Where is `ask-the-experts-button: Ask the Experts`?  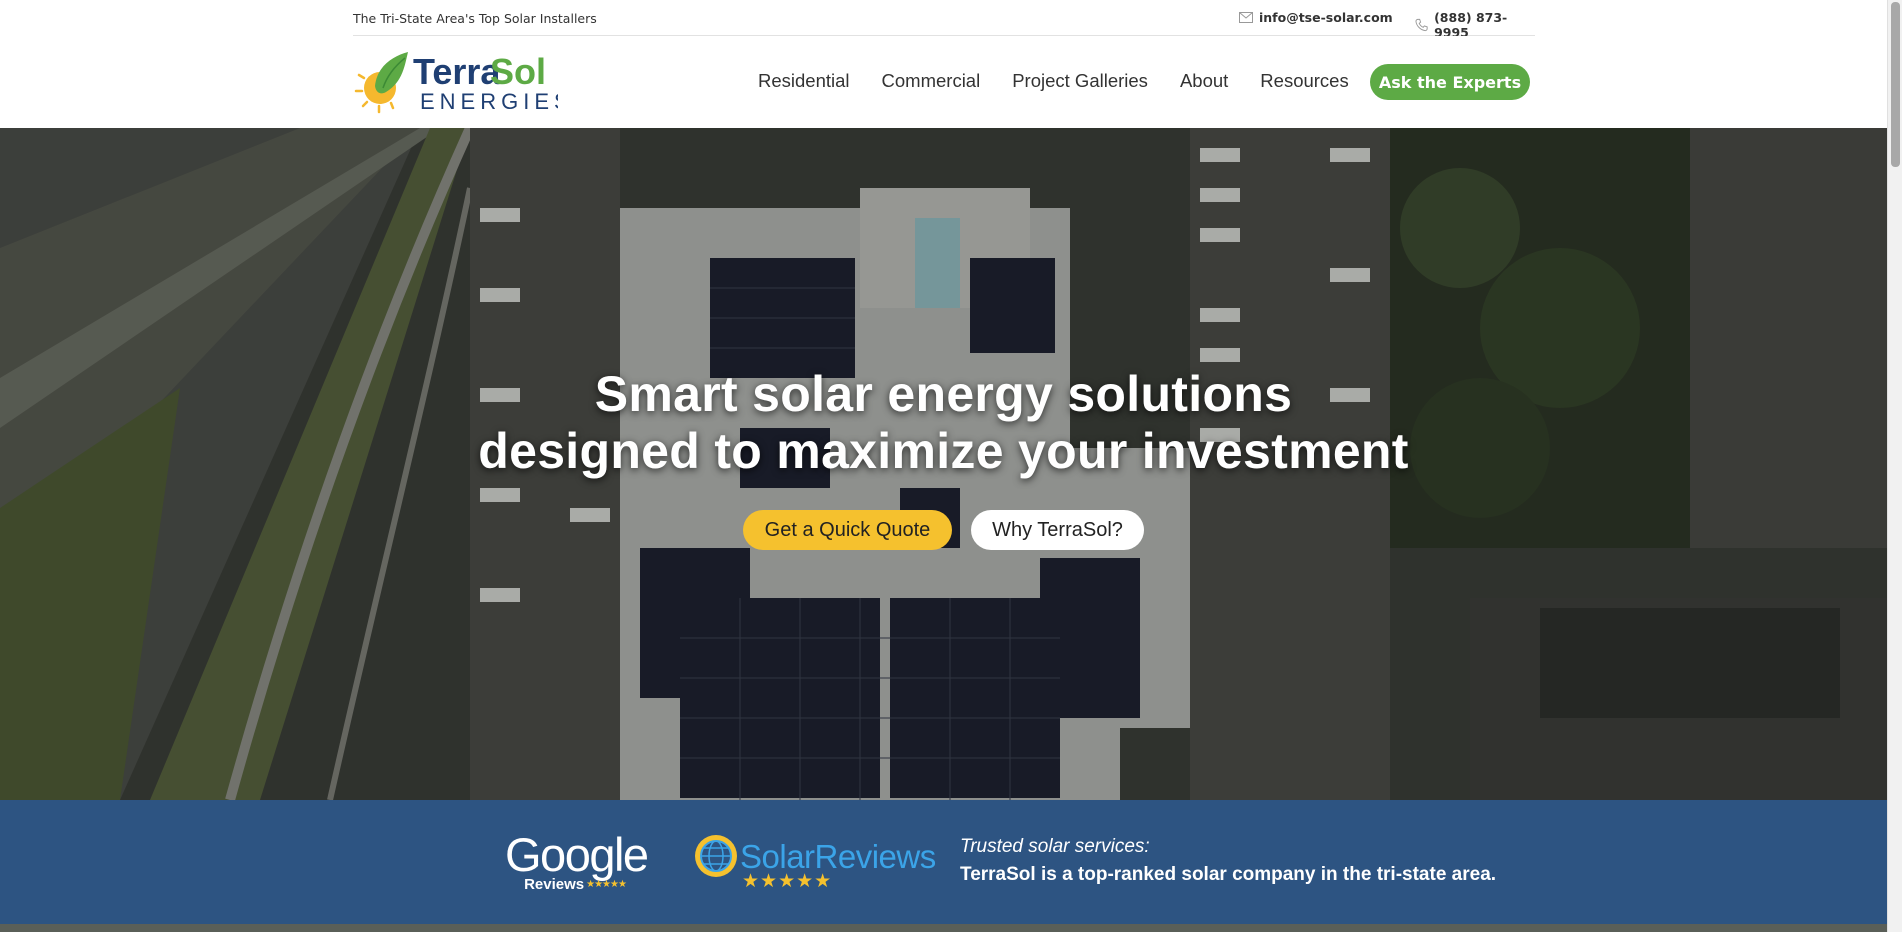 ask-the-experts-button: Ask the Experts is located at coordinates (1450, 82).